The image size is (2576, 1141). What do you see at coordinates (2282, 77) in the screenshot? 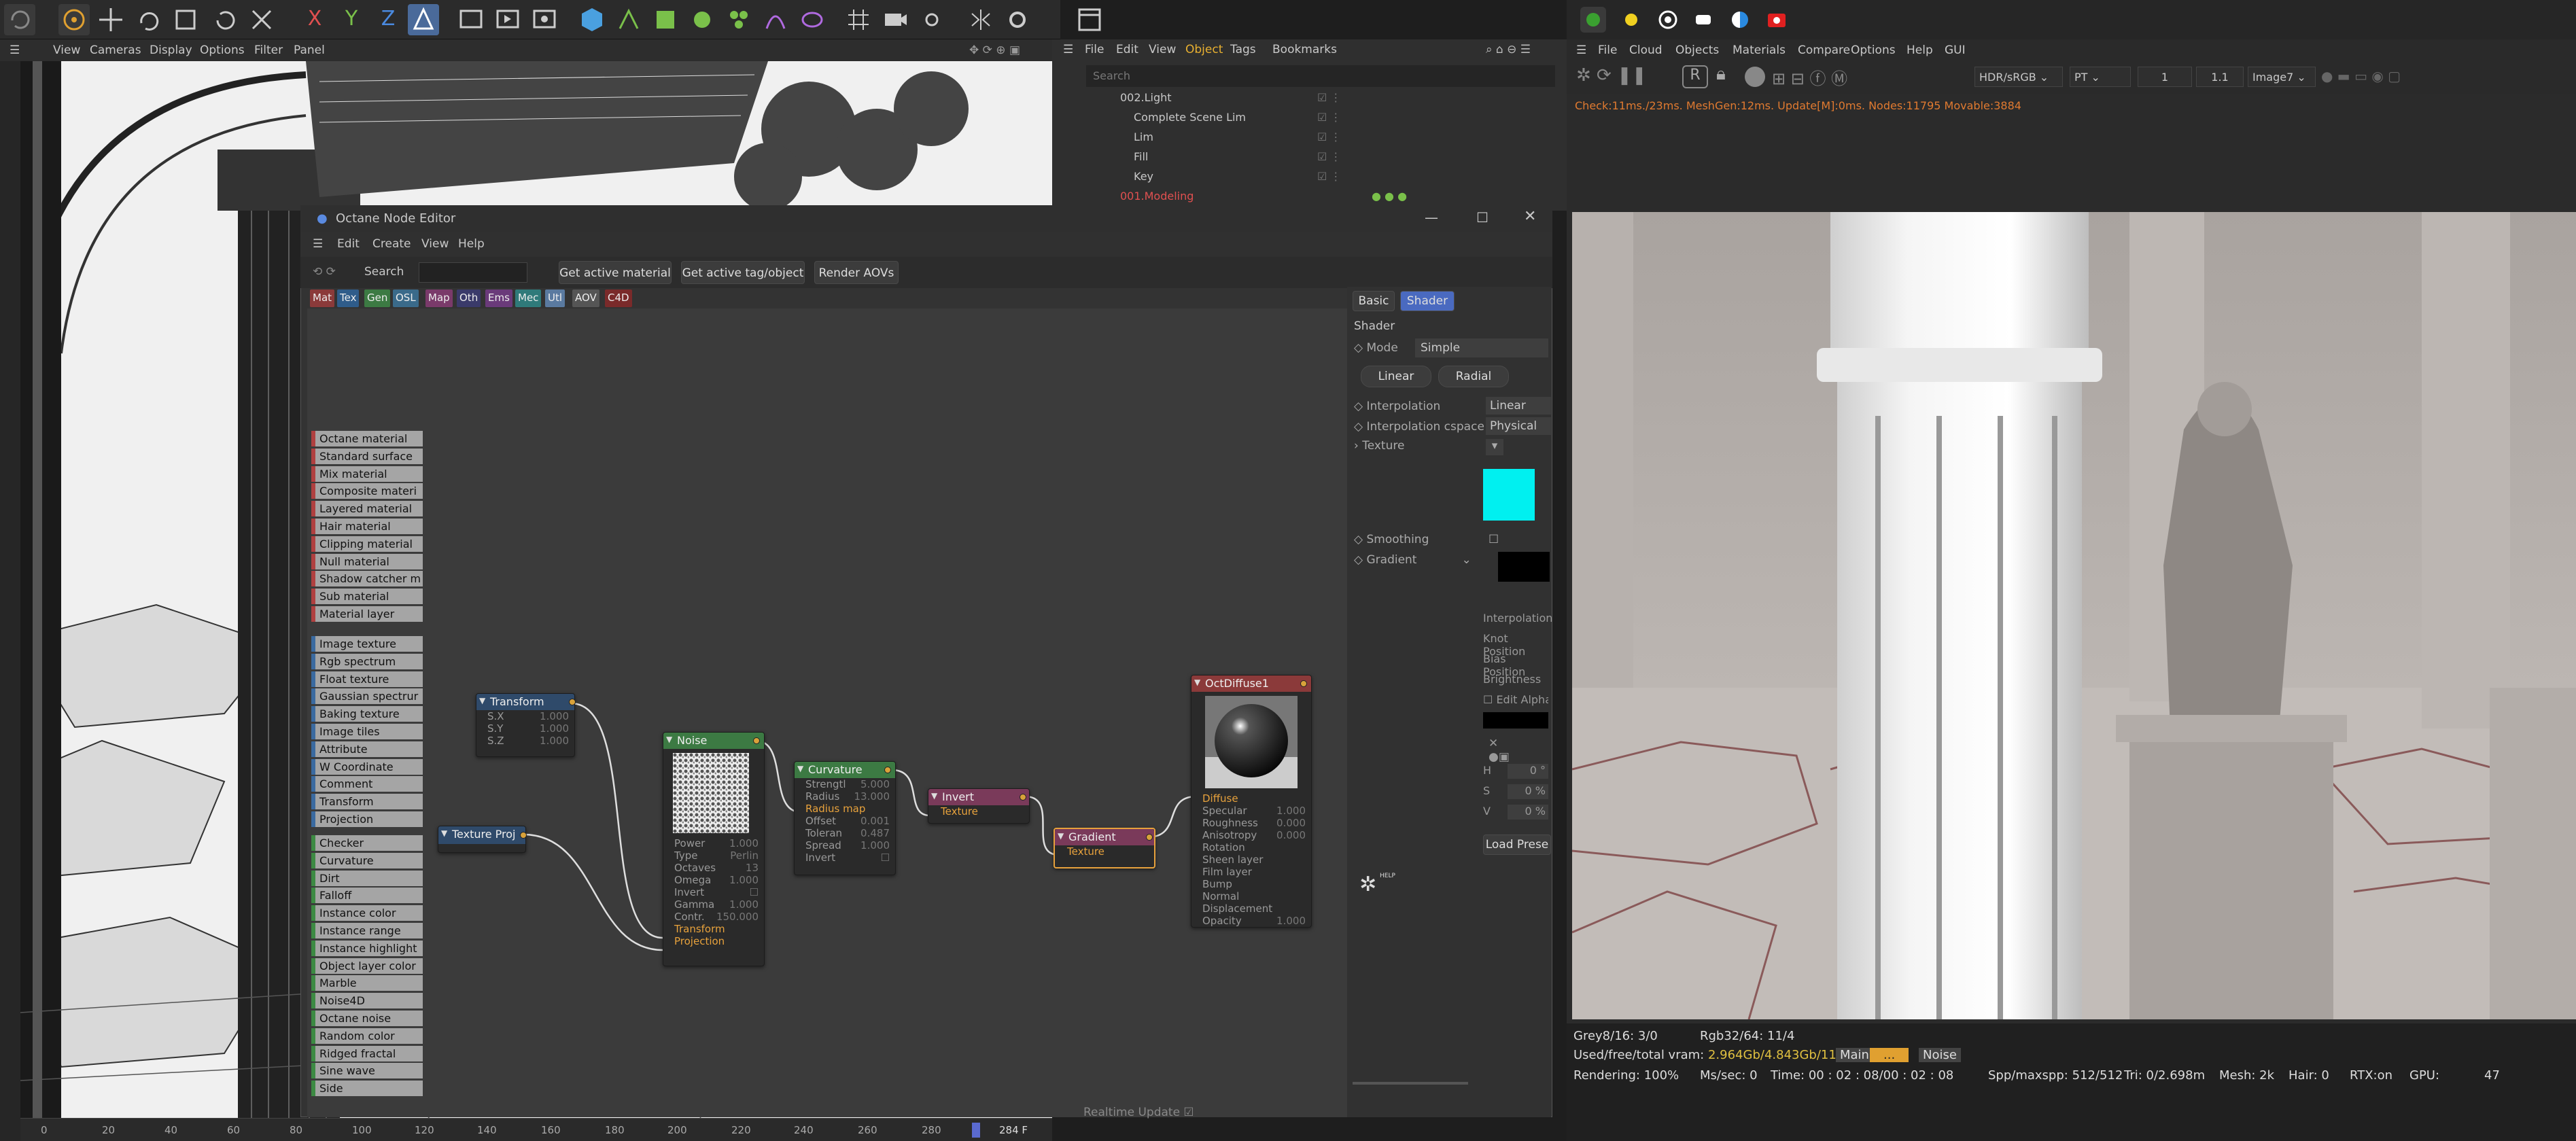
I see `image-select: Image7 ⌄` at bounding box center [2282, 77].